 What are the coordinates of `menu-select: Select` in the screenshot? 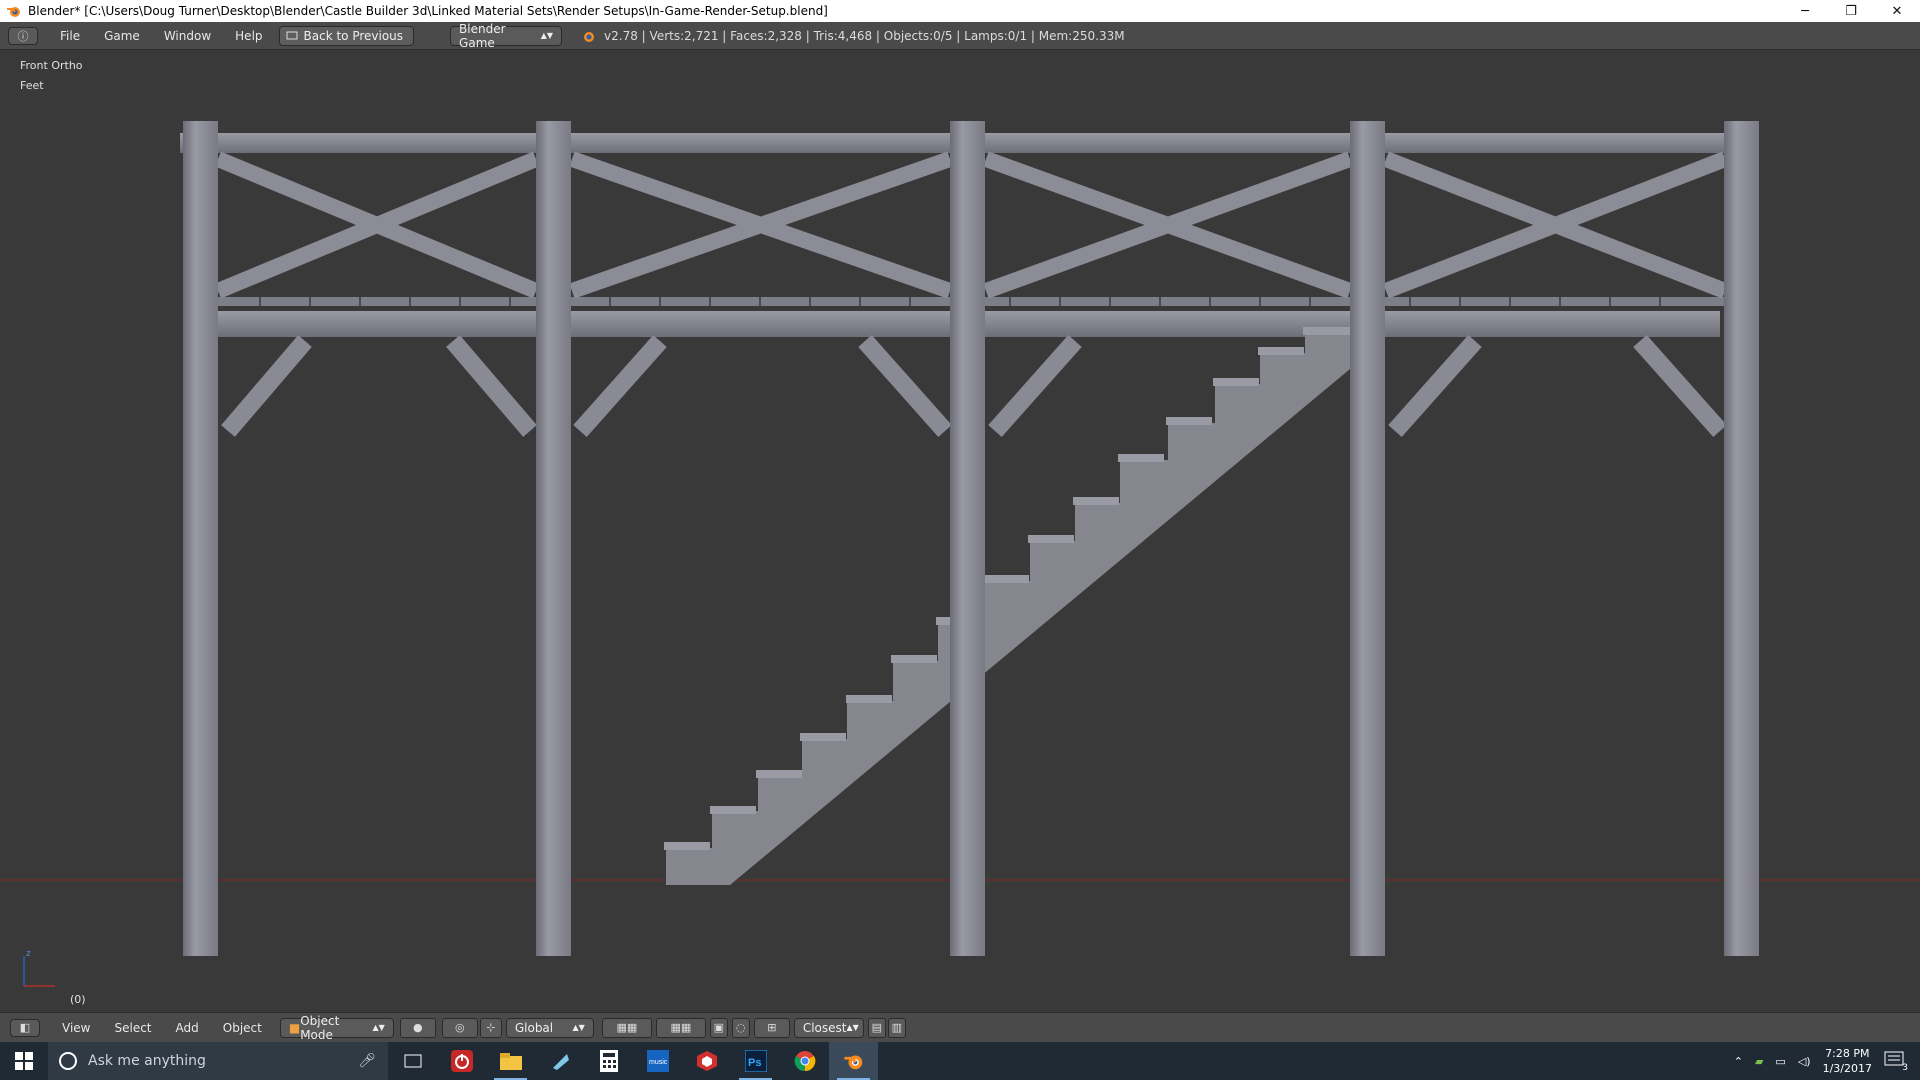 It's located at (132, 1028).